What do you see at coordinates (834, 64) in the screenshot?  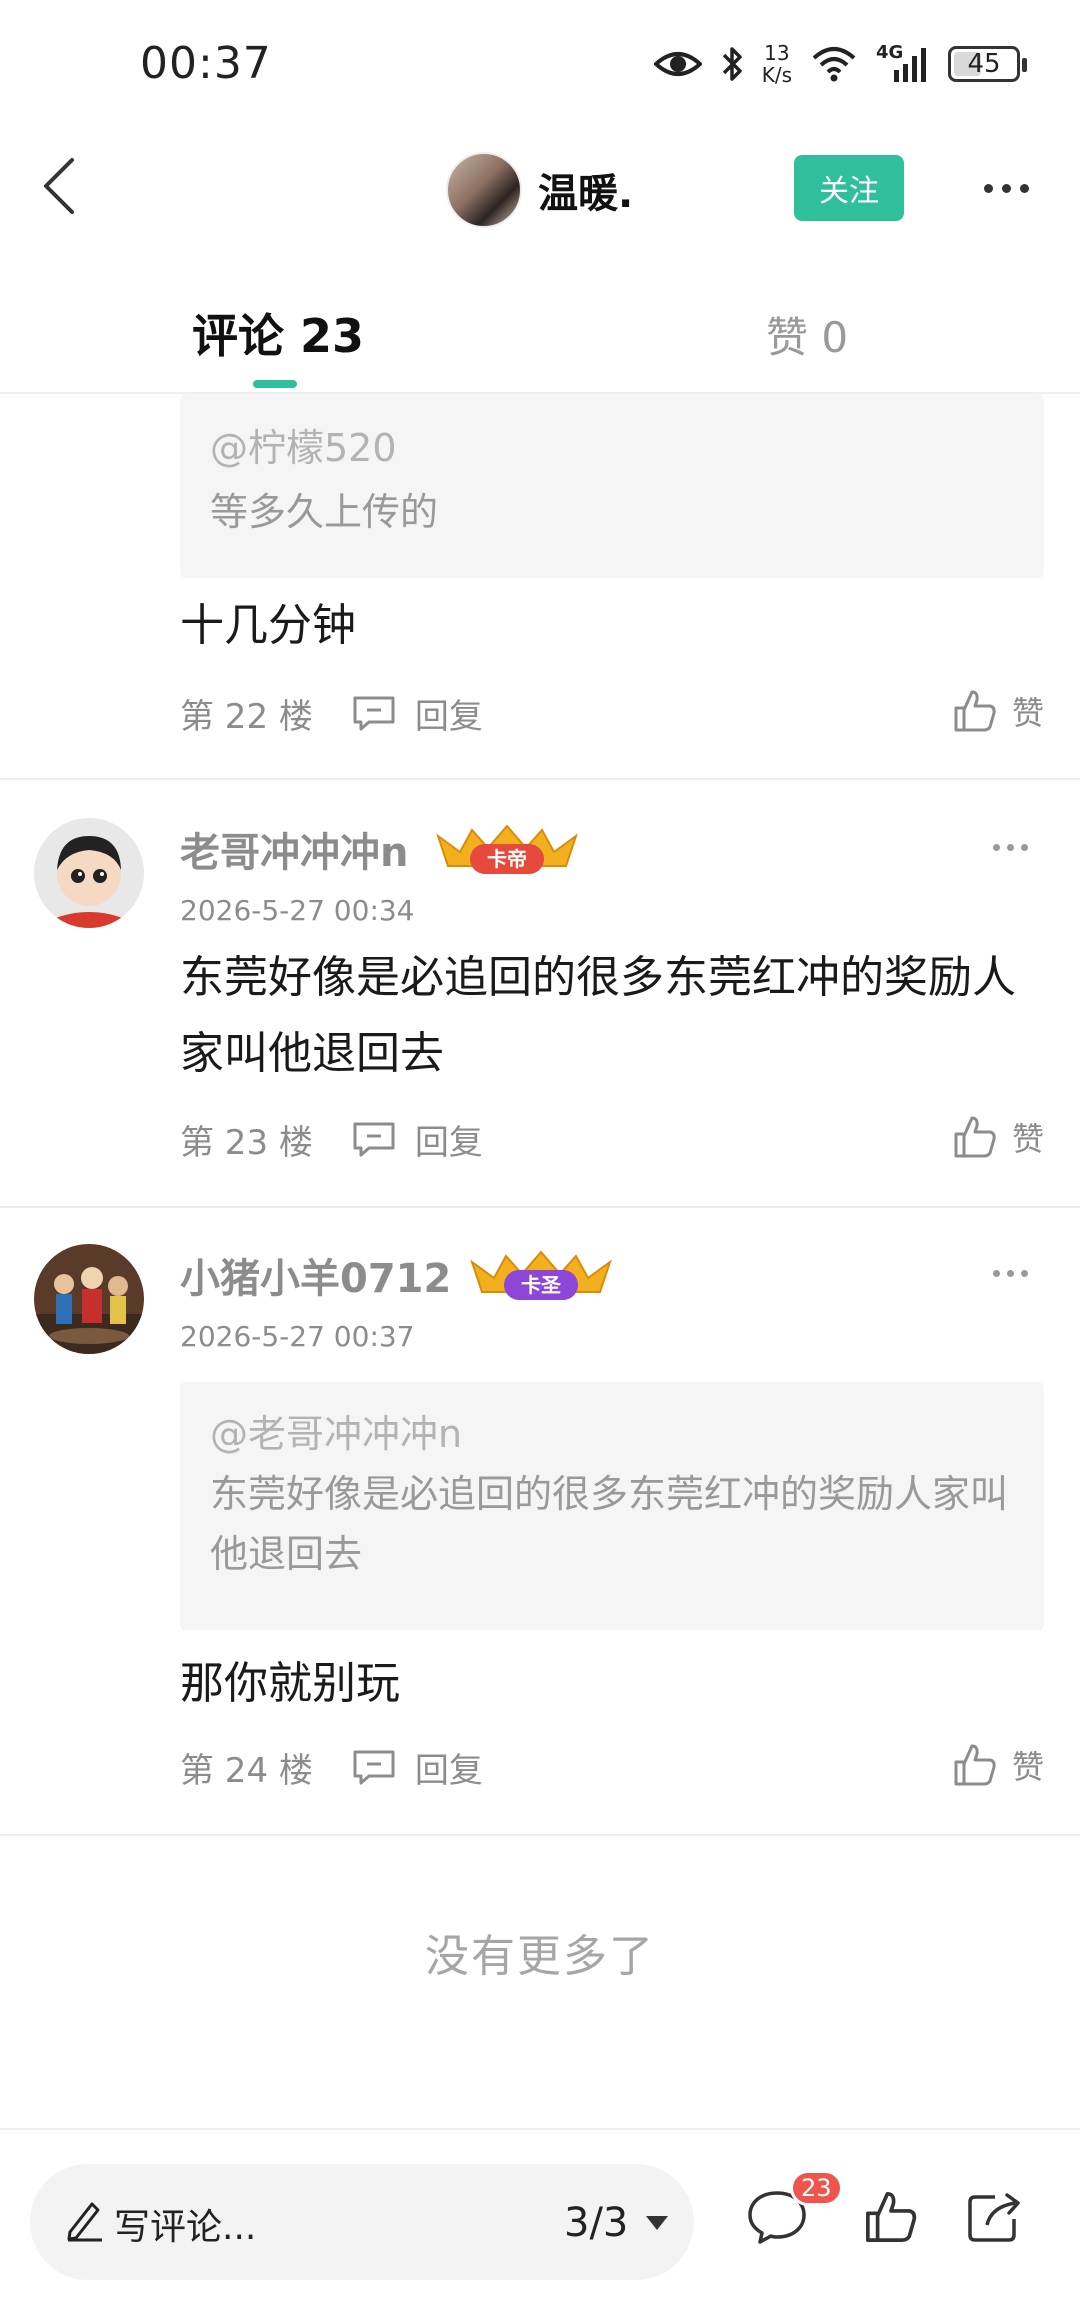 I see `wifi-icon` at bounding box center [834, 64].